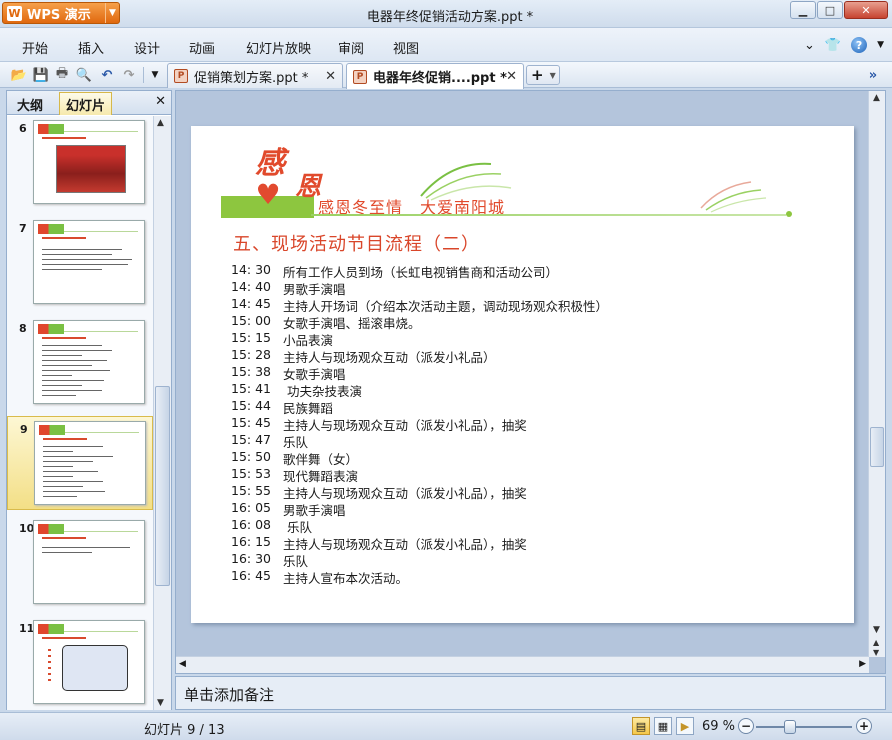 The image size is (892, 740). I want to click on menu-animation: 动画, so click(202, 47).